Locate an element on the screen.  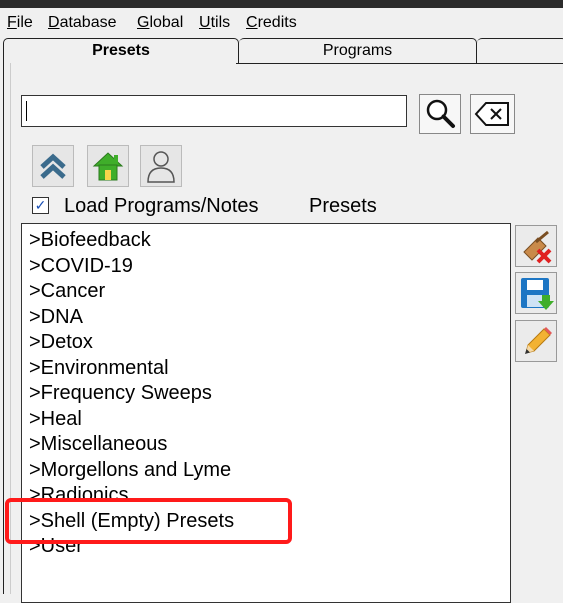
save-icon is located at coordinates (537, 294).